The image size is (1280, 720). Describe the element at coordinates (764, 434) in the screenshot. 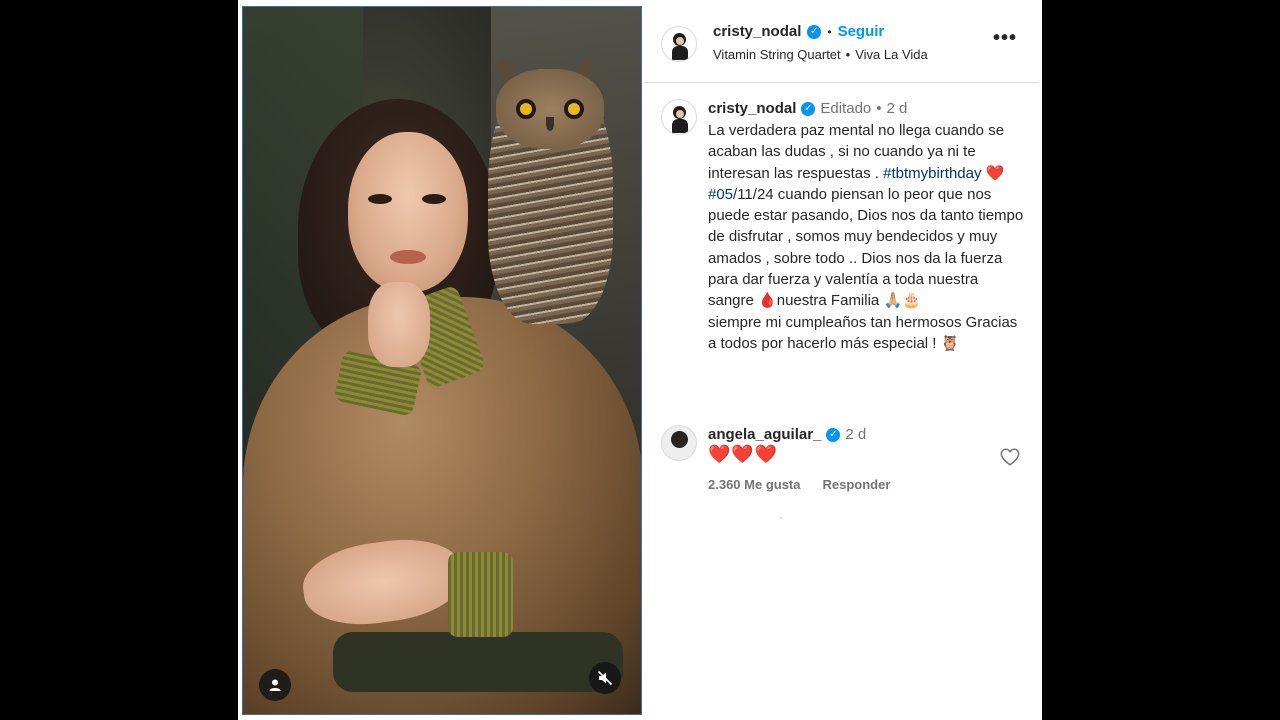

I see `comment-username: angela_aguilar_` at that location.